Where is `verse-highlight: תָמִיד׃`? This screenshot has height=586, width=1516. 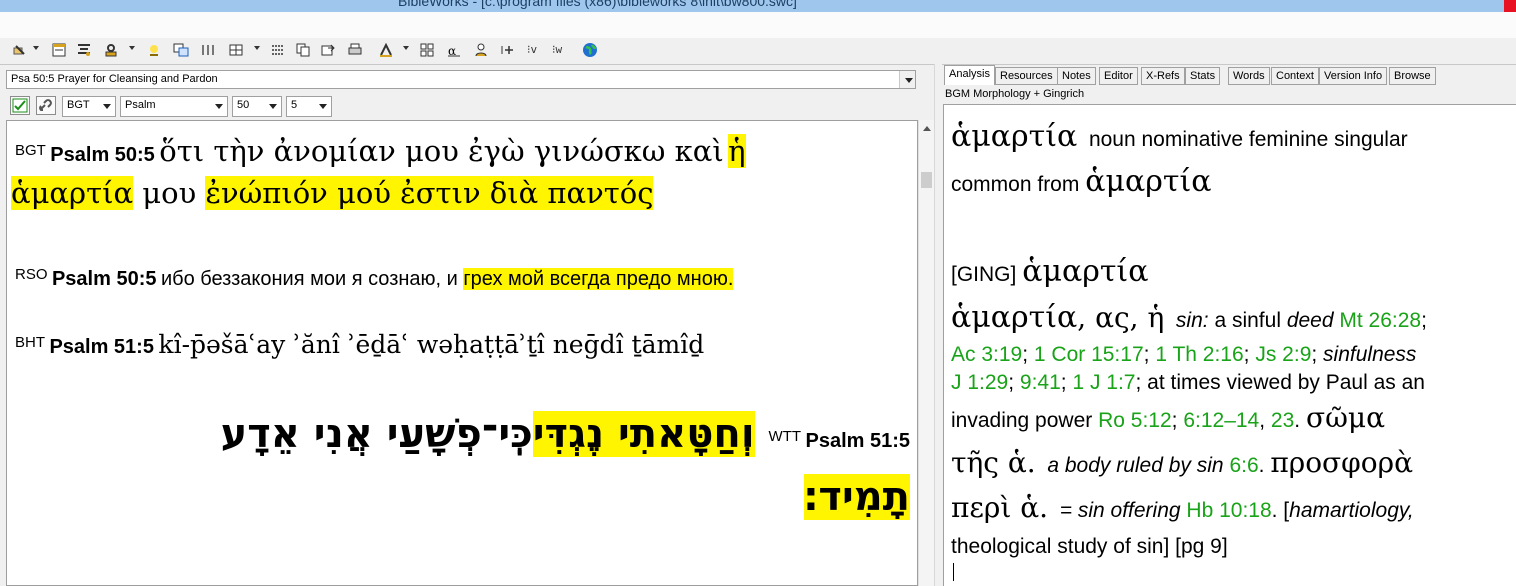 verse-highlight: תָמִיד׃ is located at coordinates (856, 497).